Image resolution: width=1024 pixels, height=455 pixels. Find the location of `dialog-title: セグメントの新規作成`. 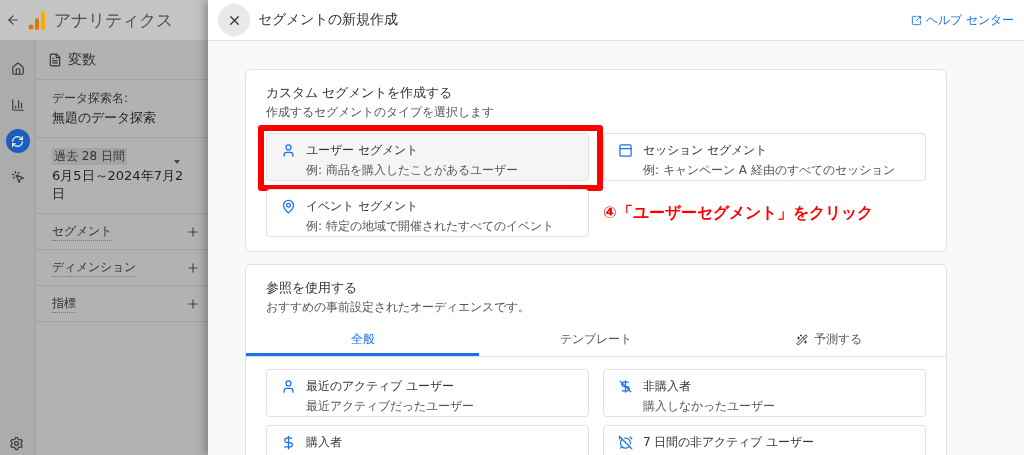

dialog-title: セグメントの新規作成 is located at coordinates (328, 20).